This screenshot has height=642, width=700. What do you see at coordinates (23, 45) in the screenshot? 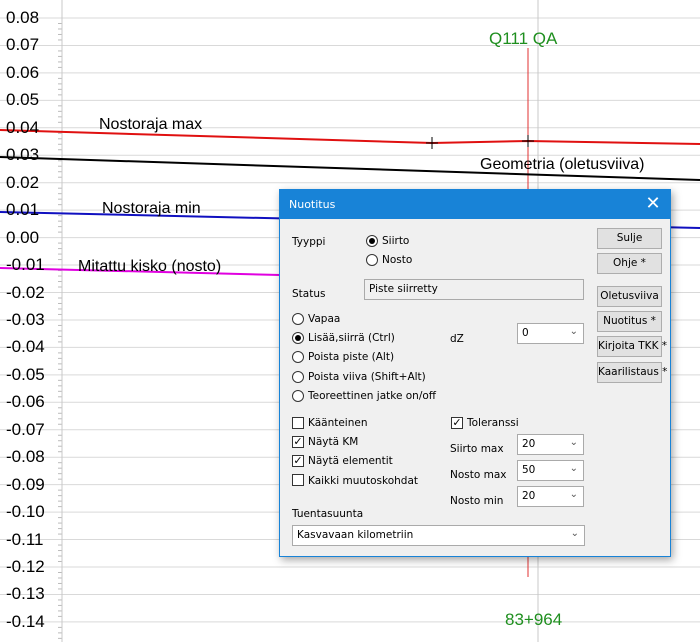
I see `y-tick-label: 0.07` at bounding box center [23, 45].